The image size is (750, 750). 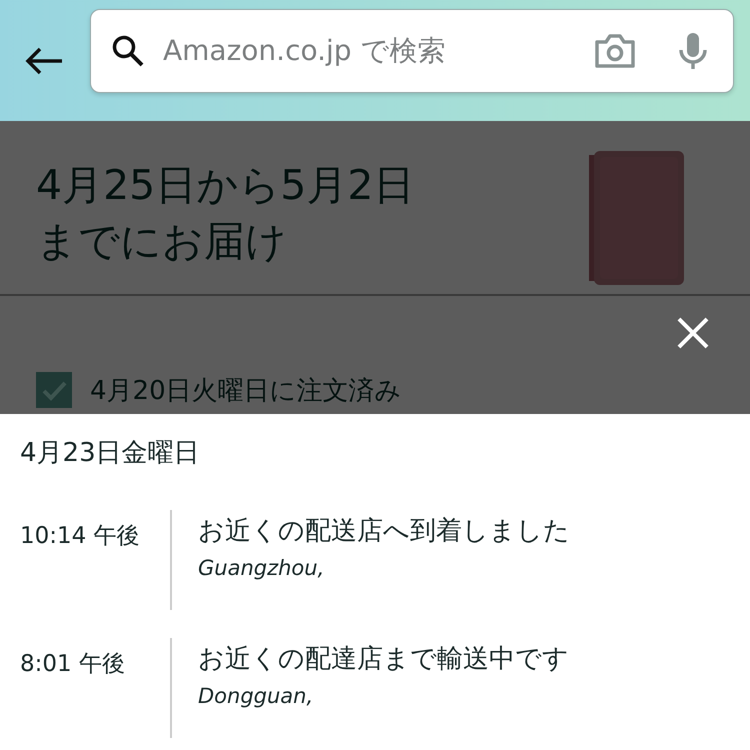 What do you see at coordinates (72, 664) in the screenshot?
I see `event-time: 8:01 午後` at bounding box center [72, 664].